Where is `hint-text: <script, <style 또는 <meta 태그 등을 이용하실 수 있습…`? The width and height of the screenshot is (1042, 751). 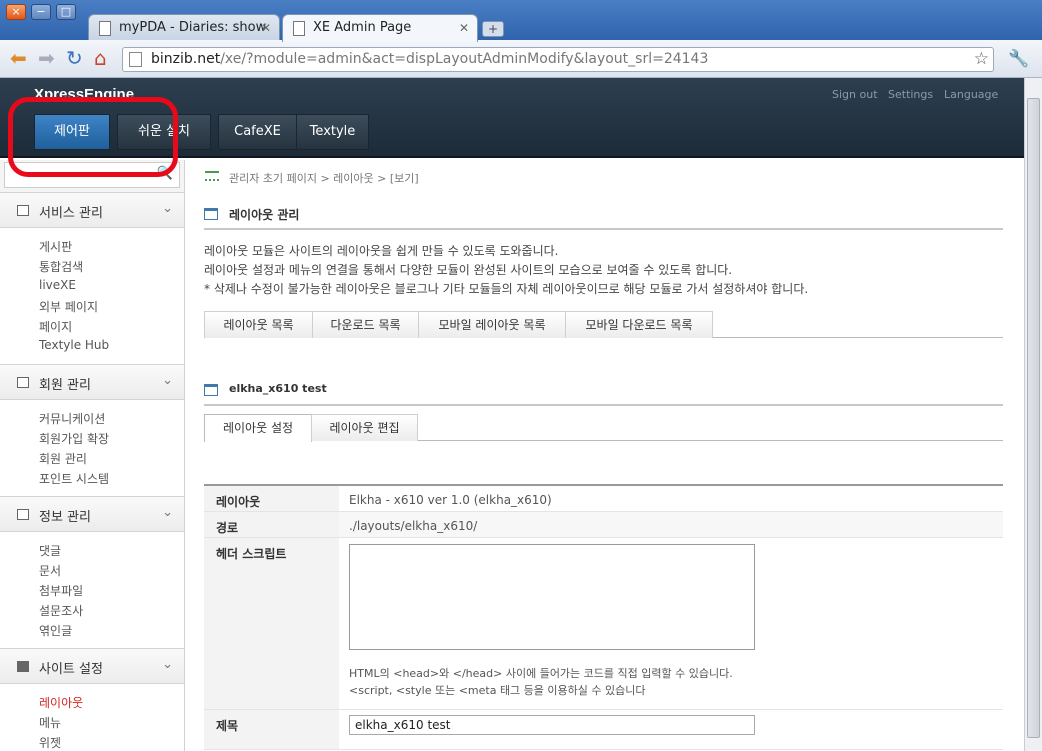
hint-text: <script, <style 또는 <meta 태그 등을 이용하실 수 있습… is located at coordinates (497, 690).